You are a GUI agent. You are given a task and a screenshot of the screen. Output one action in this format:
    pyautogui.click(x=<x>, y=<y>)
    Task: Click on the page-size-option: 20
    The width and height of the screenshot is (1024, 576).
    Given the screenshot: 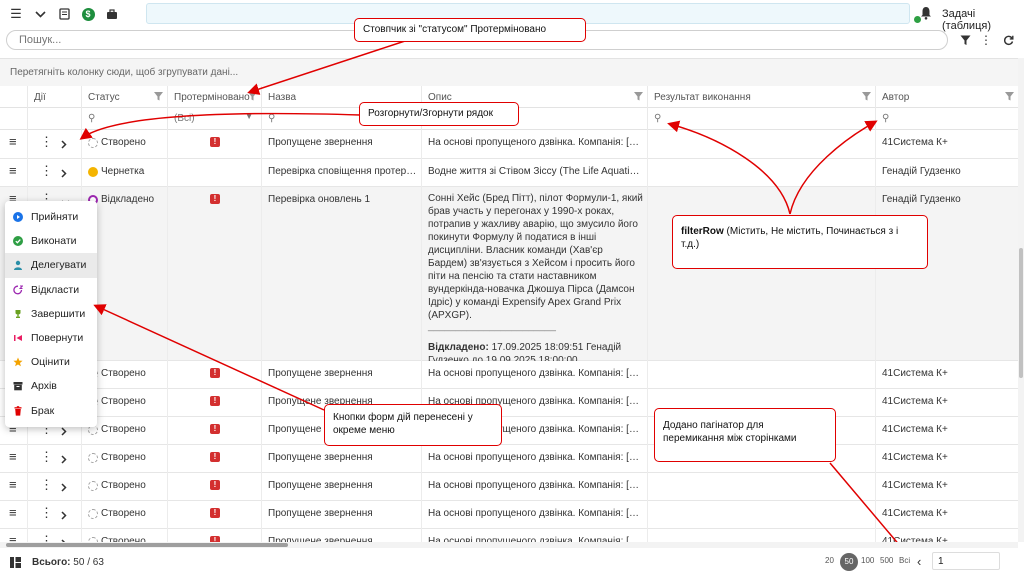 What is the action you would take?
    pyautogui.click(x=829, y=560)
    